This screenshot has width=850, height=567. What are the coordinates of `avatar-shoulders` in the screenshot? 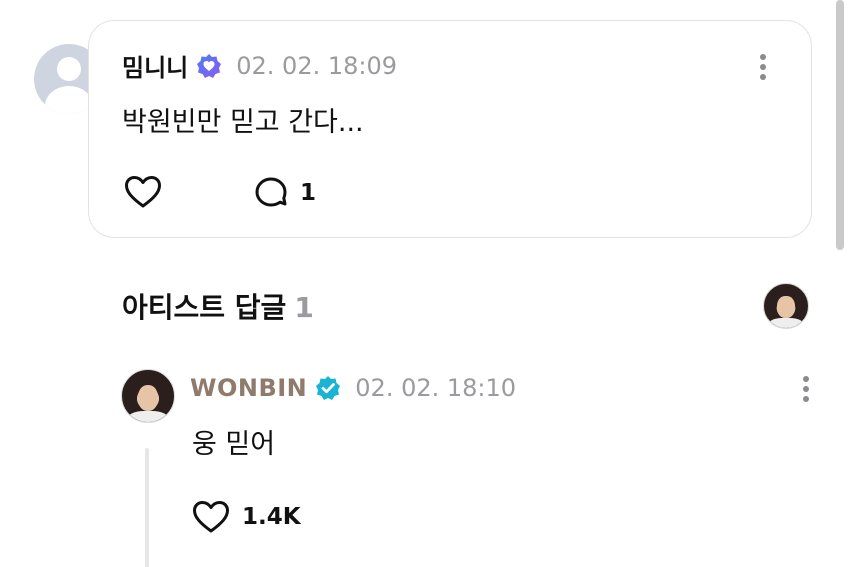 It's located at (69, 100).